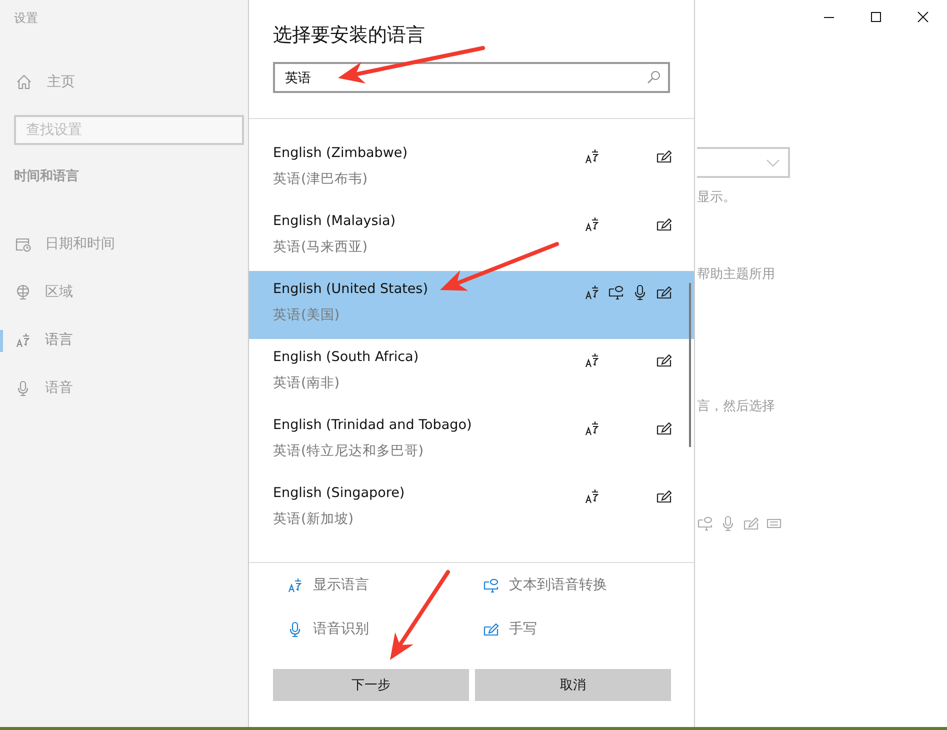 This screenshot has width=947, height=730. What do you see at coordinates (717, 197) in the screenshot?
I see `description-text: 显示。` at bounding box center [717, 197].